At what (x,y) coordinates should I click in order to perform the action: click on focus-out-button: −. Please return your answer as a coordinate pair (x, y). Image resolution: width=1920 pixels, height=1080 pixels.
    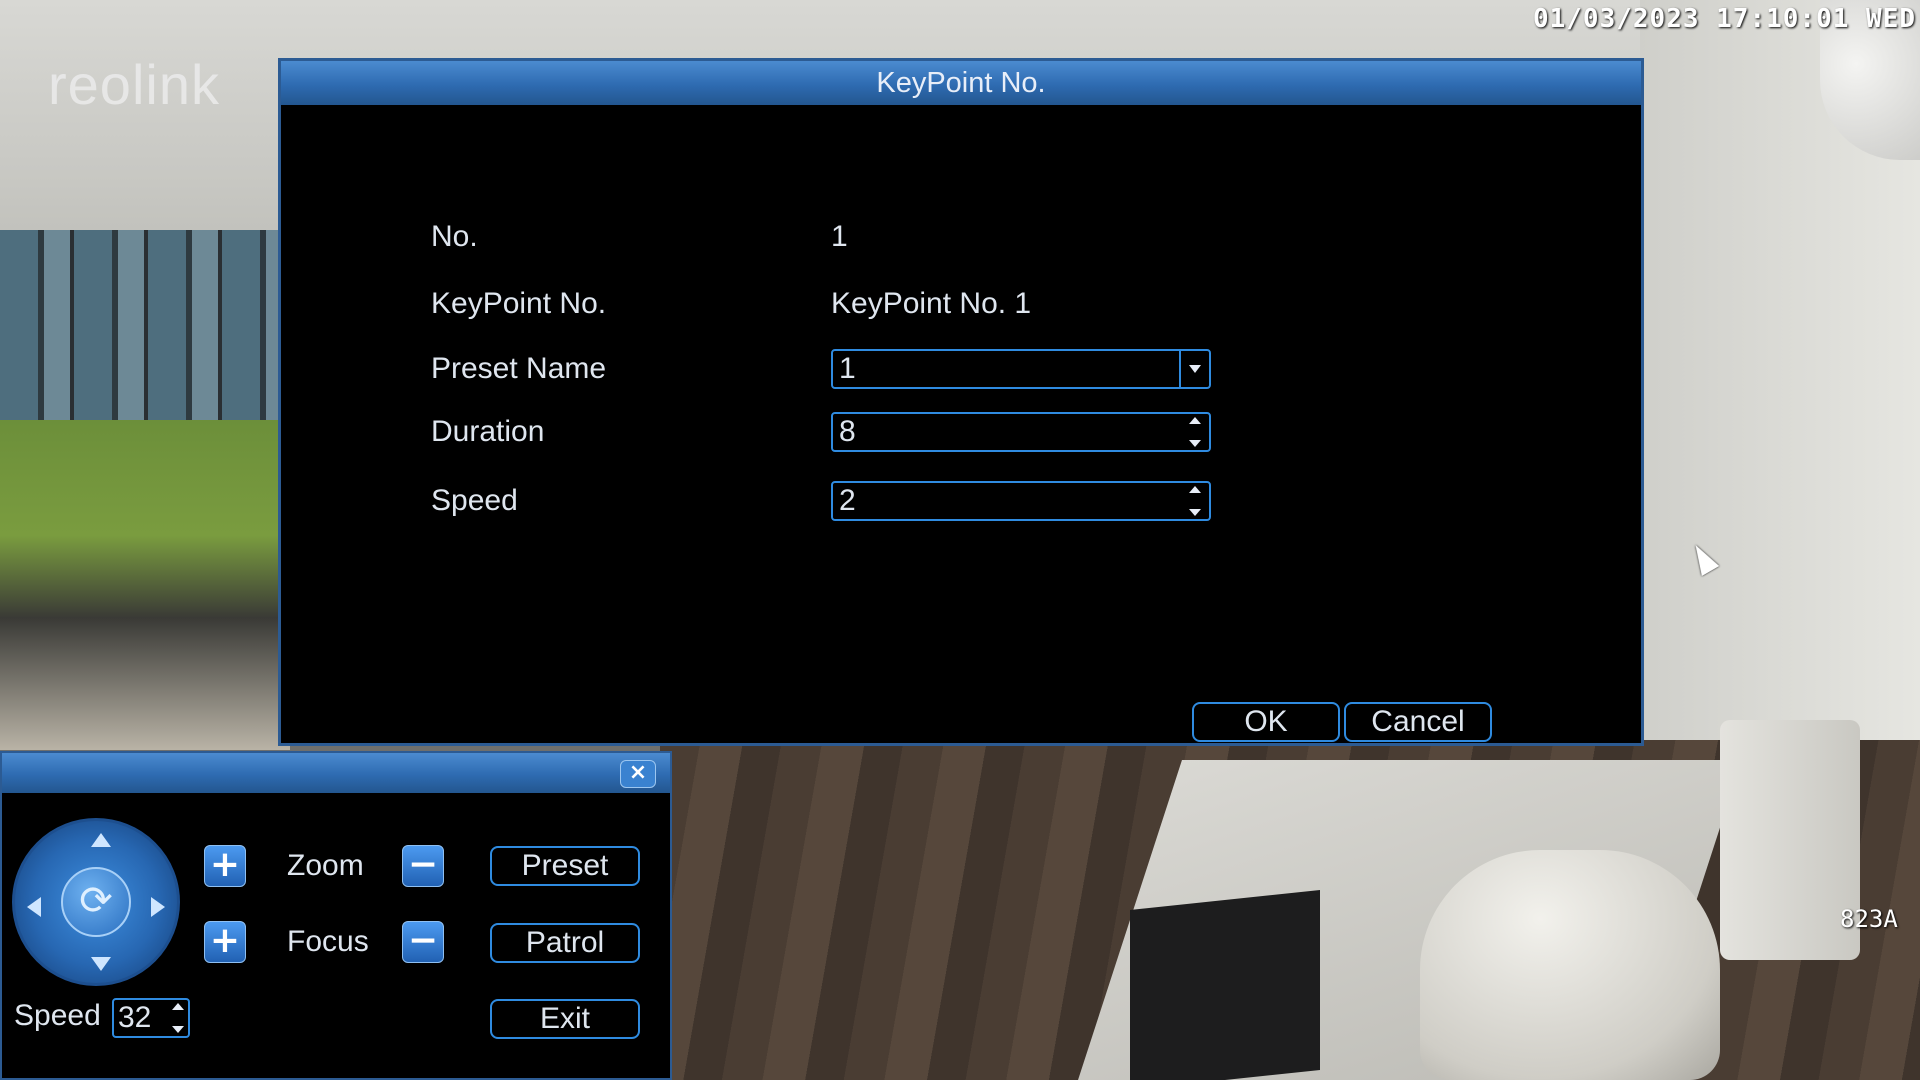
    Looking at the image, I should click on (423, 942).